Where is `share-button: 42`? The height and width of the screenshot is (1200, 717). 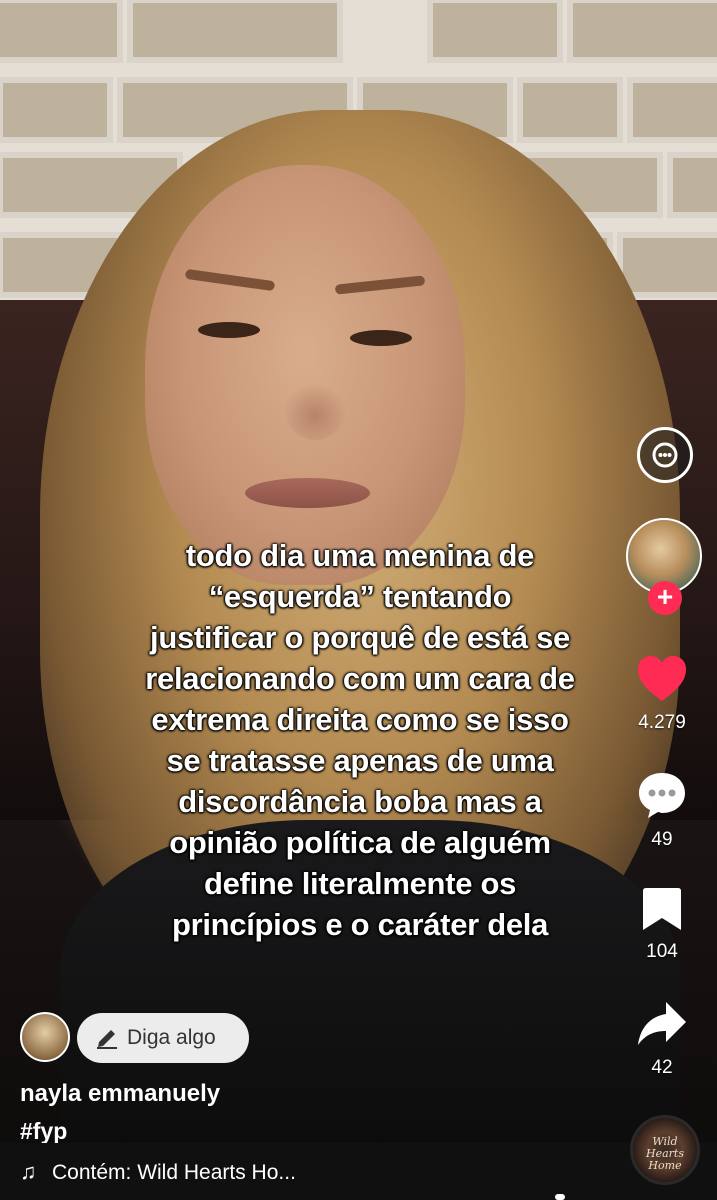 share-button: 42 is located at coordinates (662, 1039).